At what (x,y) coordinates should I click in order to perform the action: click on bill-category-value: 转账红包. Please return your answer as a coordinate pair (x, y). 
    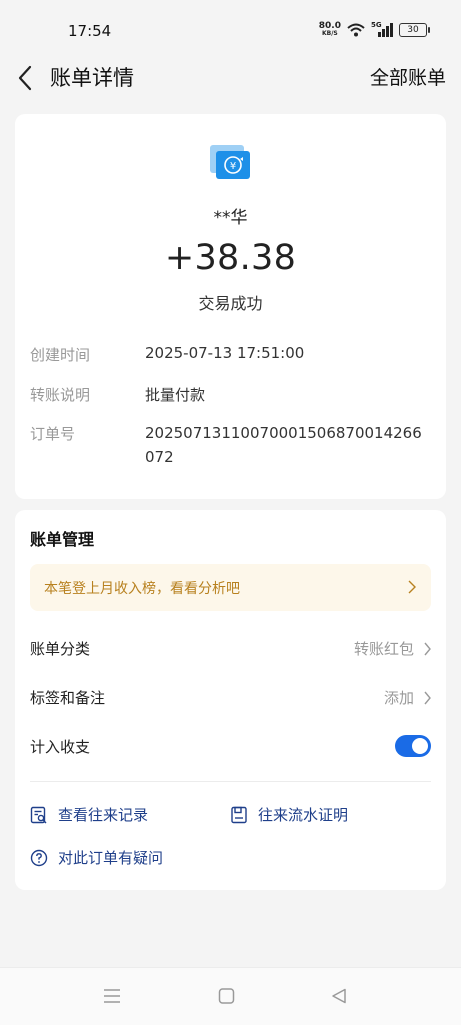
    Looking at the image, I should click on (383, 649).